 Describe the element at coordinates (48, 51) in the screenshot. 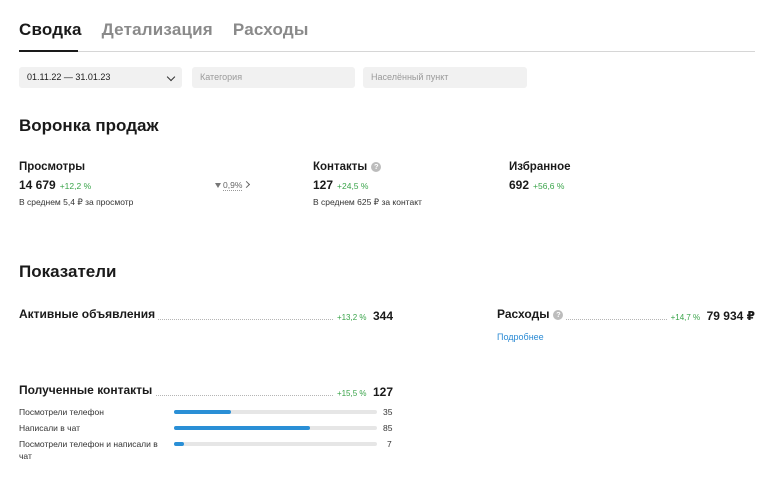

I see `active-tab-indicator` at that location.